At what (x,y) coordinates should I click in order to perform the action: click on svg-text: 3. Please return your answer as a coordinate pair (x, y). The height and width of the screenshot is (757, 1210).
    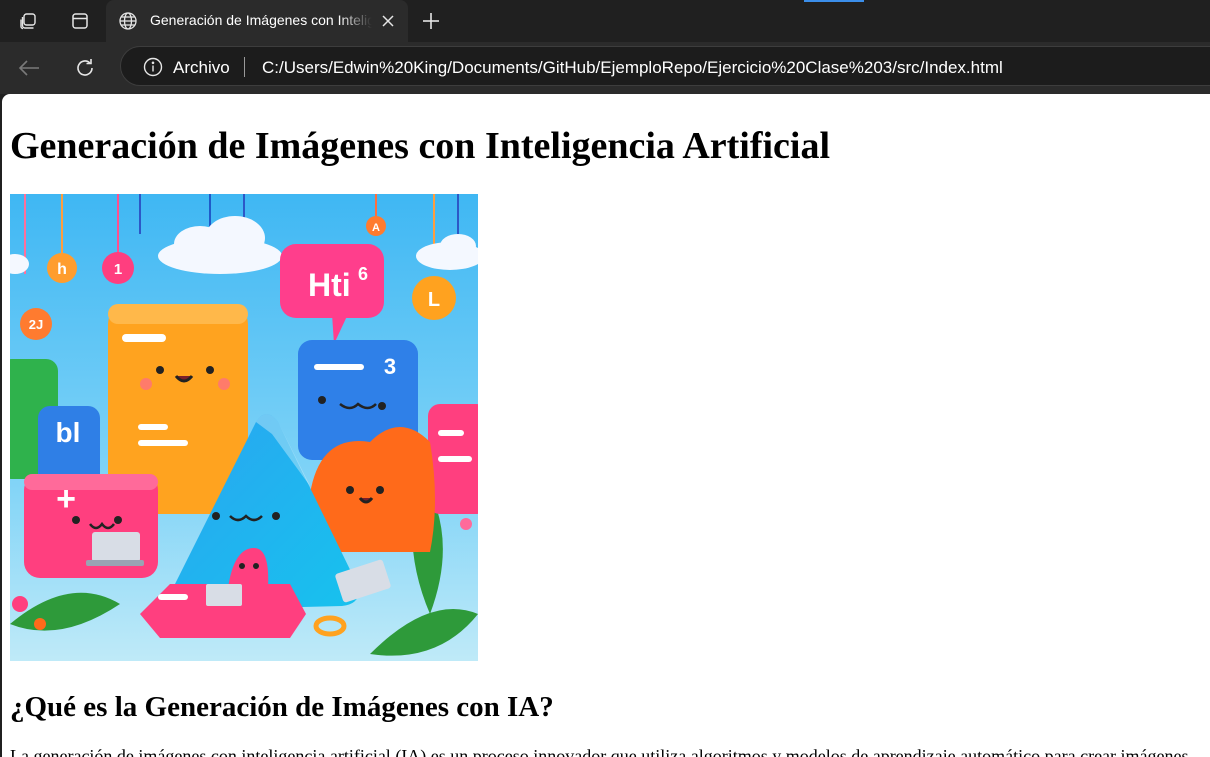
    Looking at the image, I should click on (390, 366).